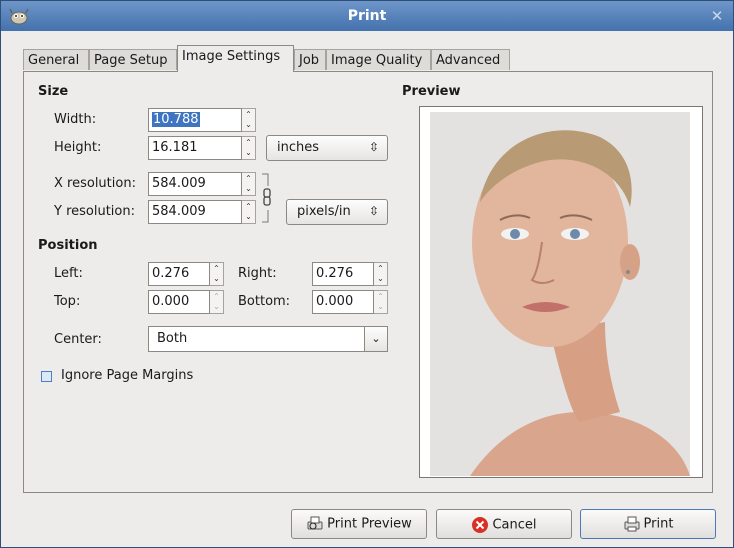 This screenshot has width=734, height=548. Describe the element at coordinates (343, 302) in the screenshot. I see `bottom-input: 0.000` at that location.